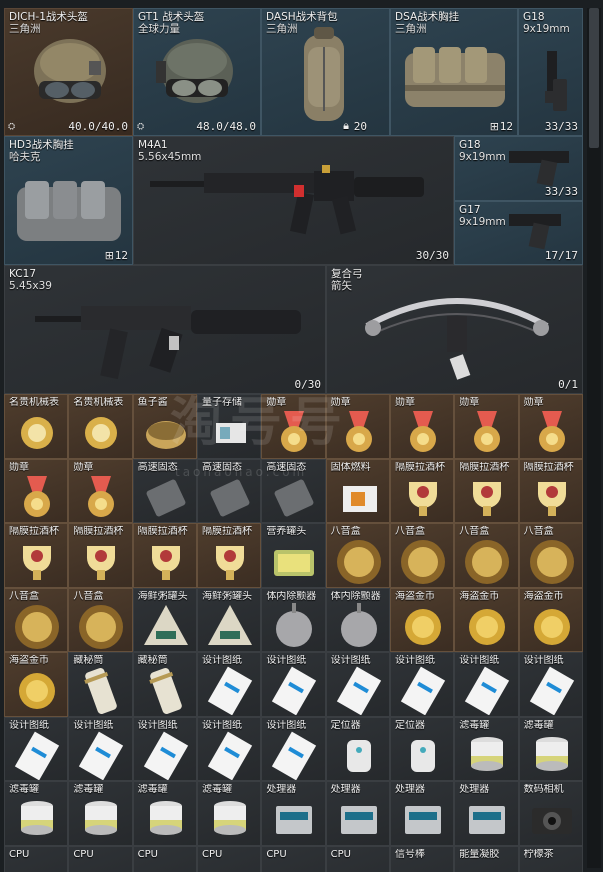  Describe the element at coordinates (550, 858) in the screenshot. I see `small-item: 柠檬茶` at that location.